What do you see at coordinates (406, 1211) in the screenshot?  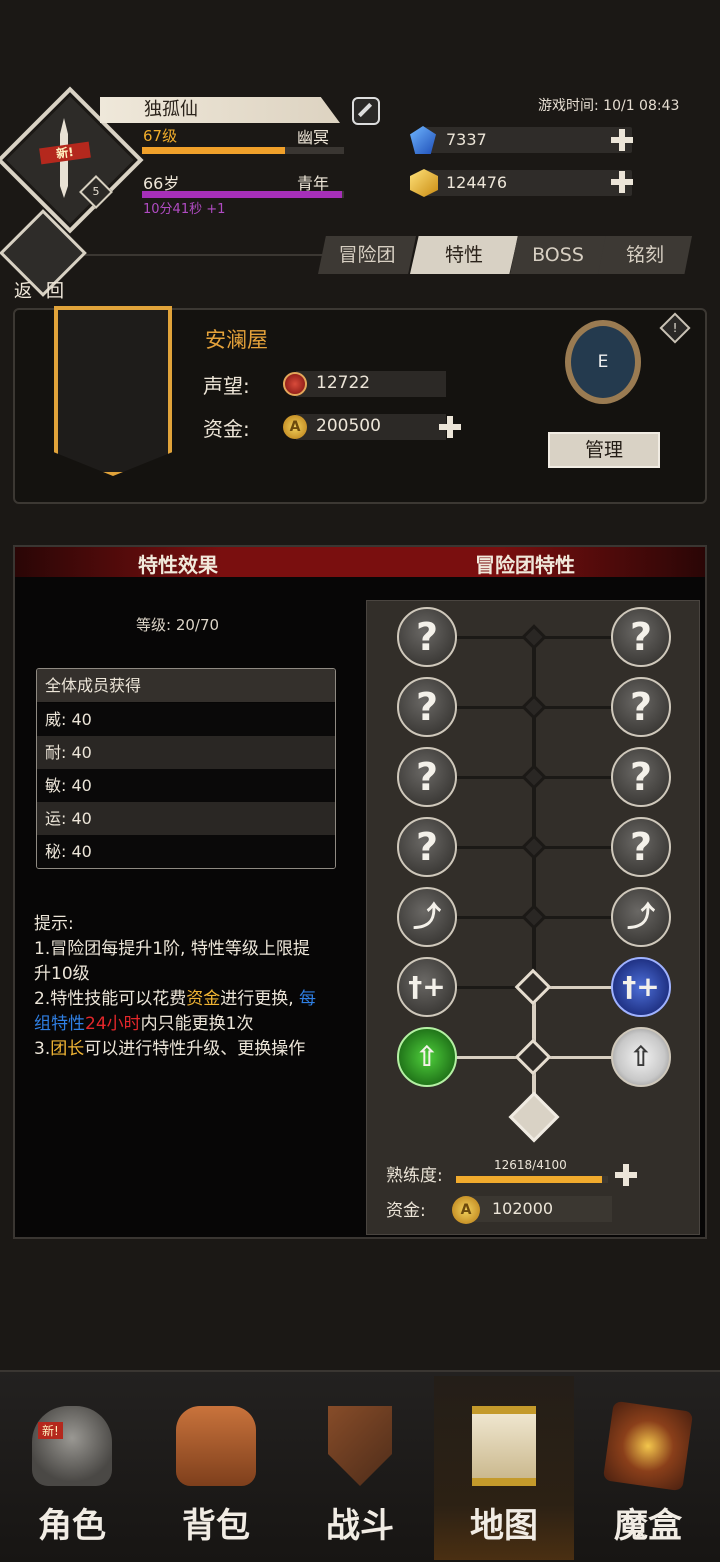 I see `trait-funds-label: 资金:` at bounding box center [406, 1211].